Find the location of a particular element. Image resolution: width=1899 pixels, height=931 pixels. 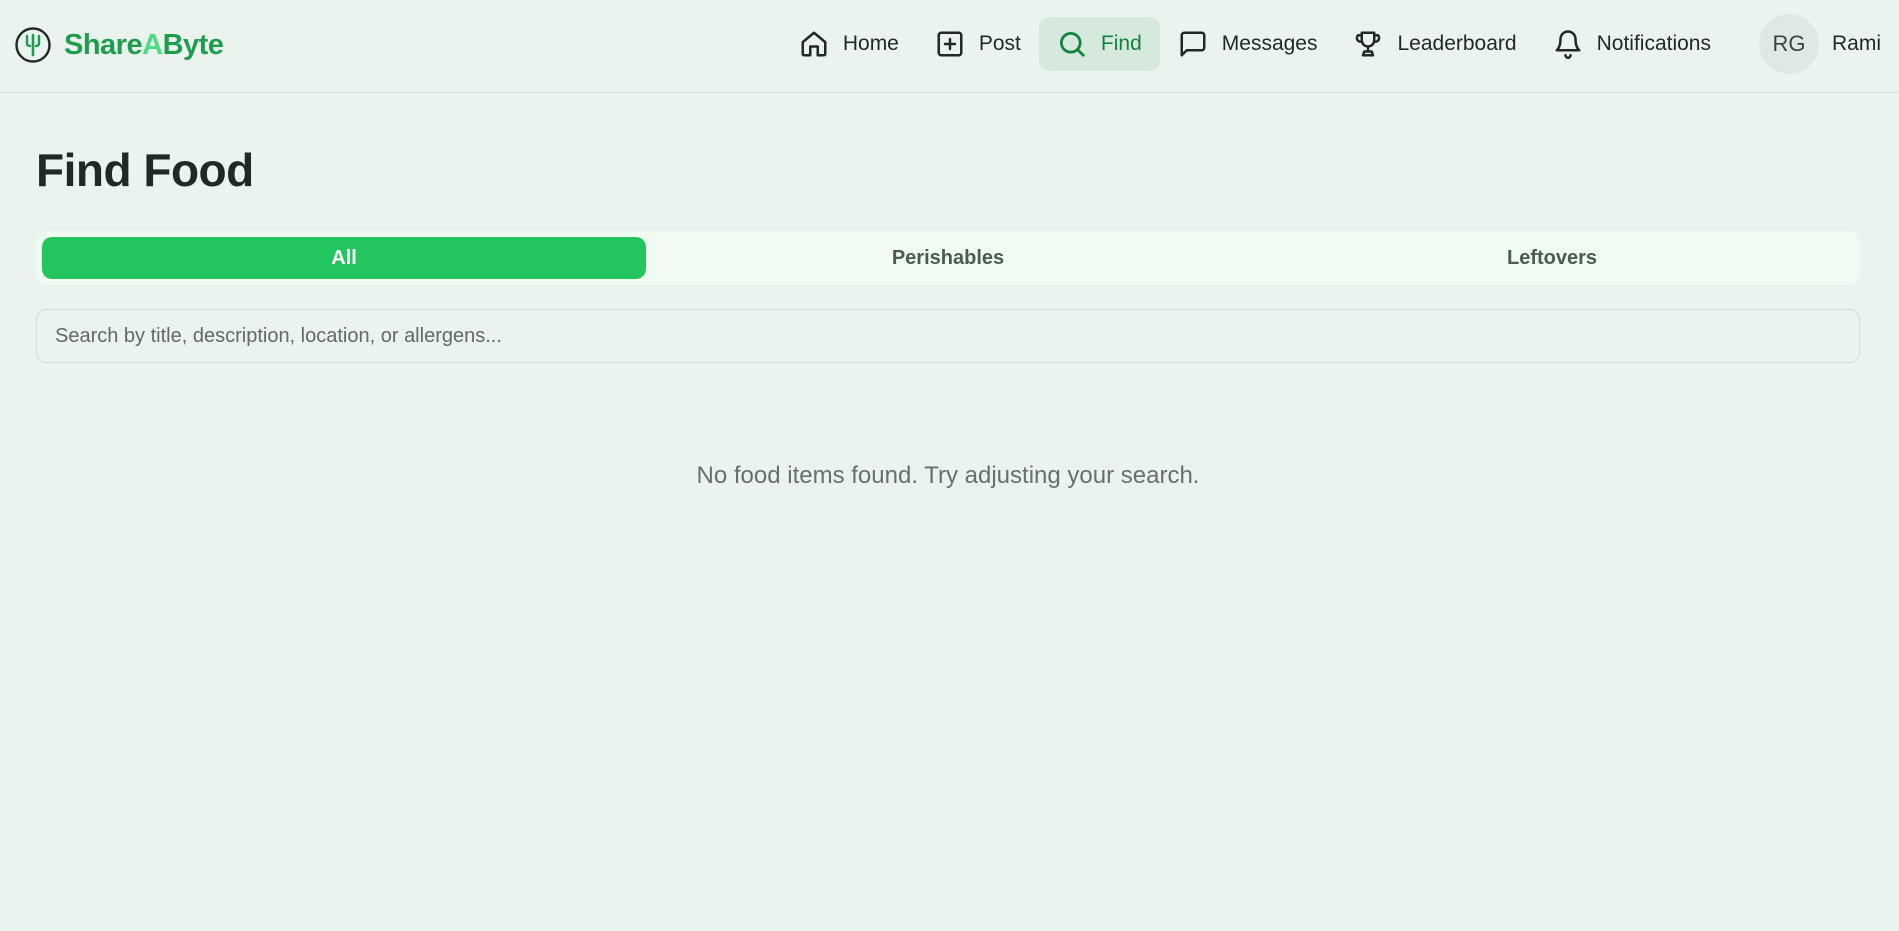

page-title: Find Food is located at coordinates (145, 170).